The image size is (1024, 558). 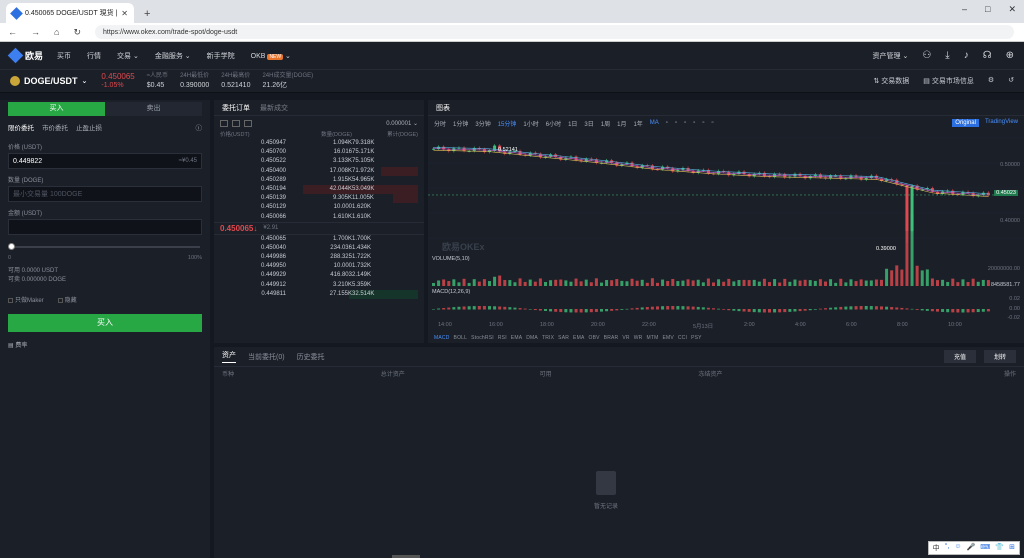 What do you see at coordinates (12, 32) in the screenshot?
I see `back-icon: ←` at bounding box center [12, 32].